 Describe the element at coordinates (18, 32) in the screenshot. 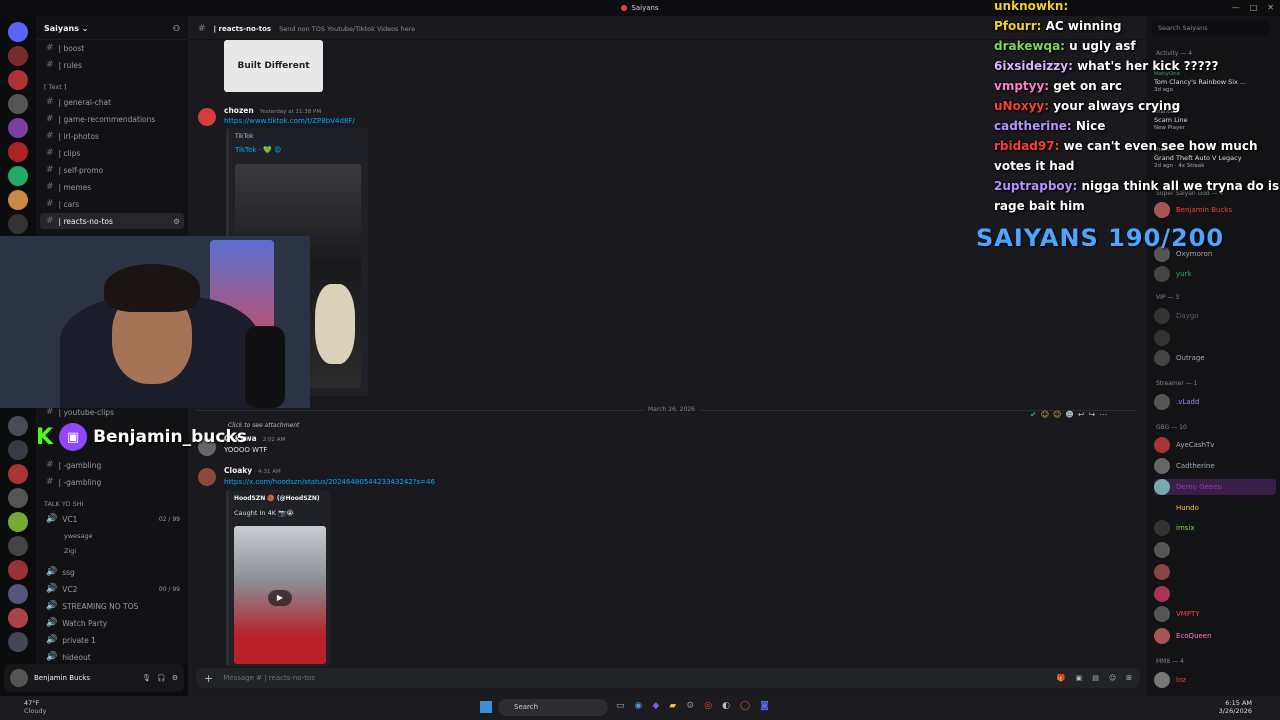

I see `dm-home-icon` at that location.